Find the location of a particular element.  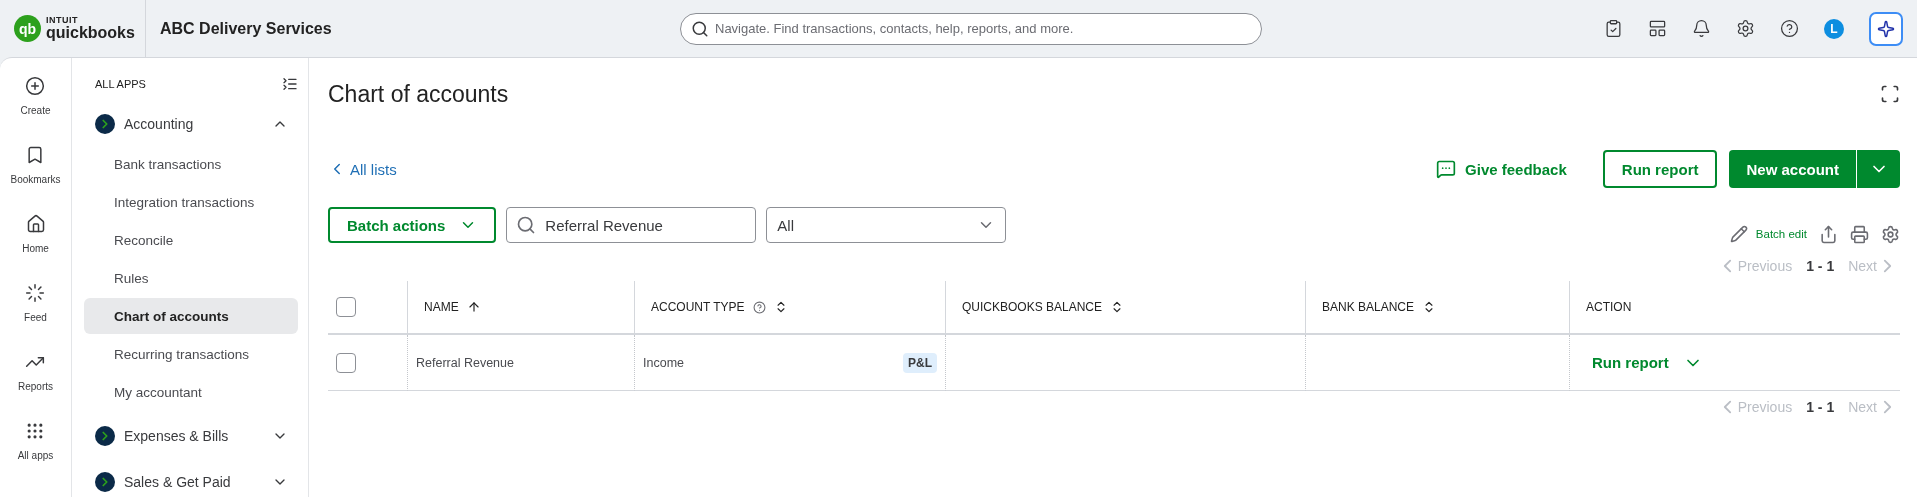

nav-rail-item: Bookmarks is located at coordinates (35, 165).